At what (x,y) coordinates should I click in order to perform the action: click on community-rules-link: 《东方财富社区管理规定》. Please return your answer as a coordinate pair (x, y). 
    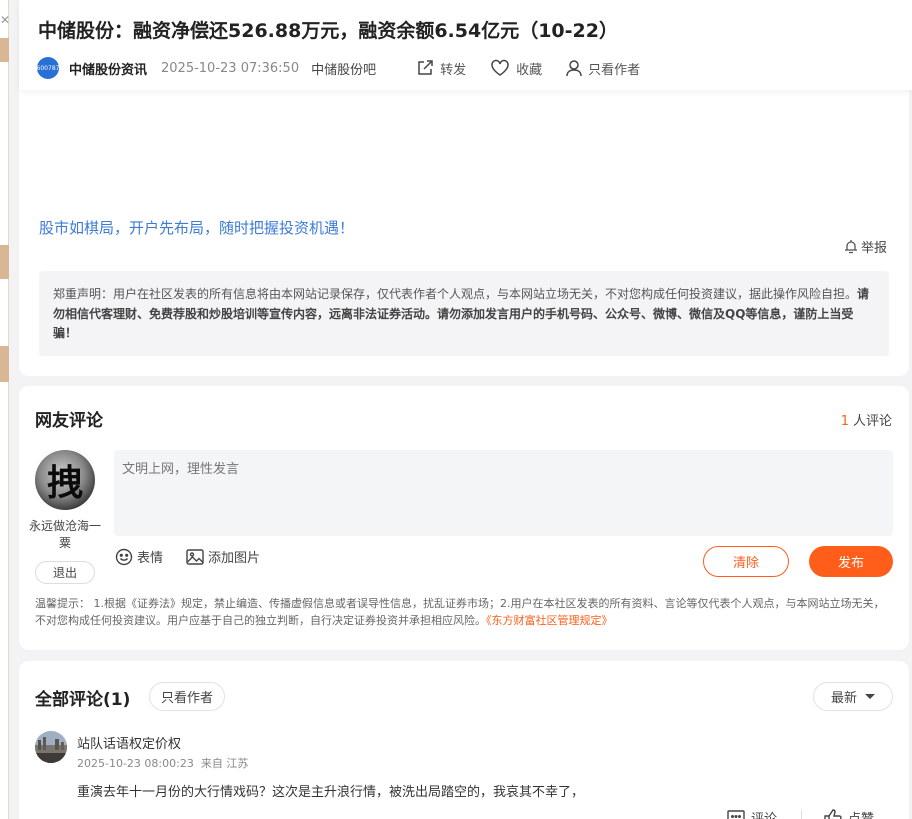
    Looking at the image, I should click on (549, 620).